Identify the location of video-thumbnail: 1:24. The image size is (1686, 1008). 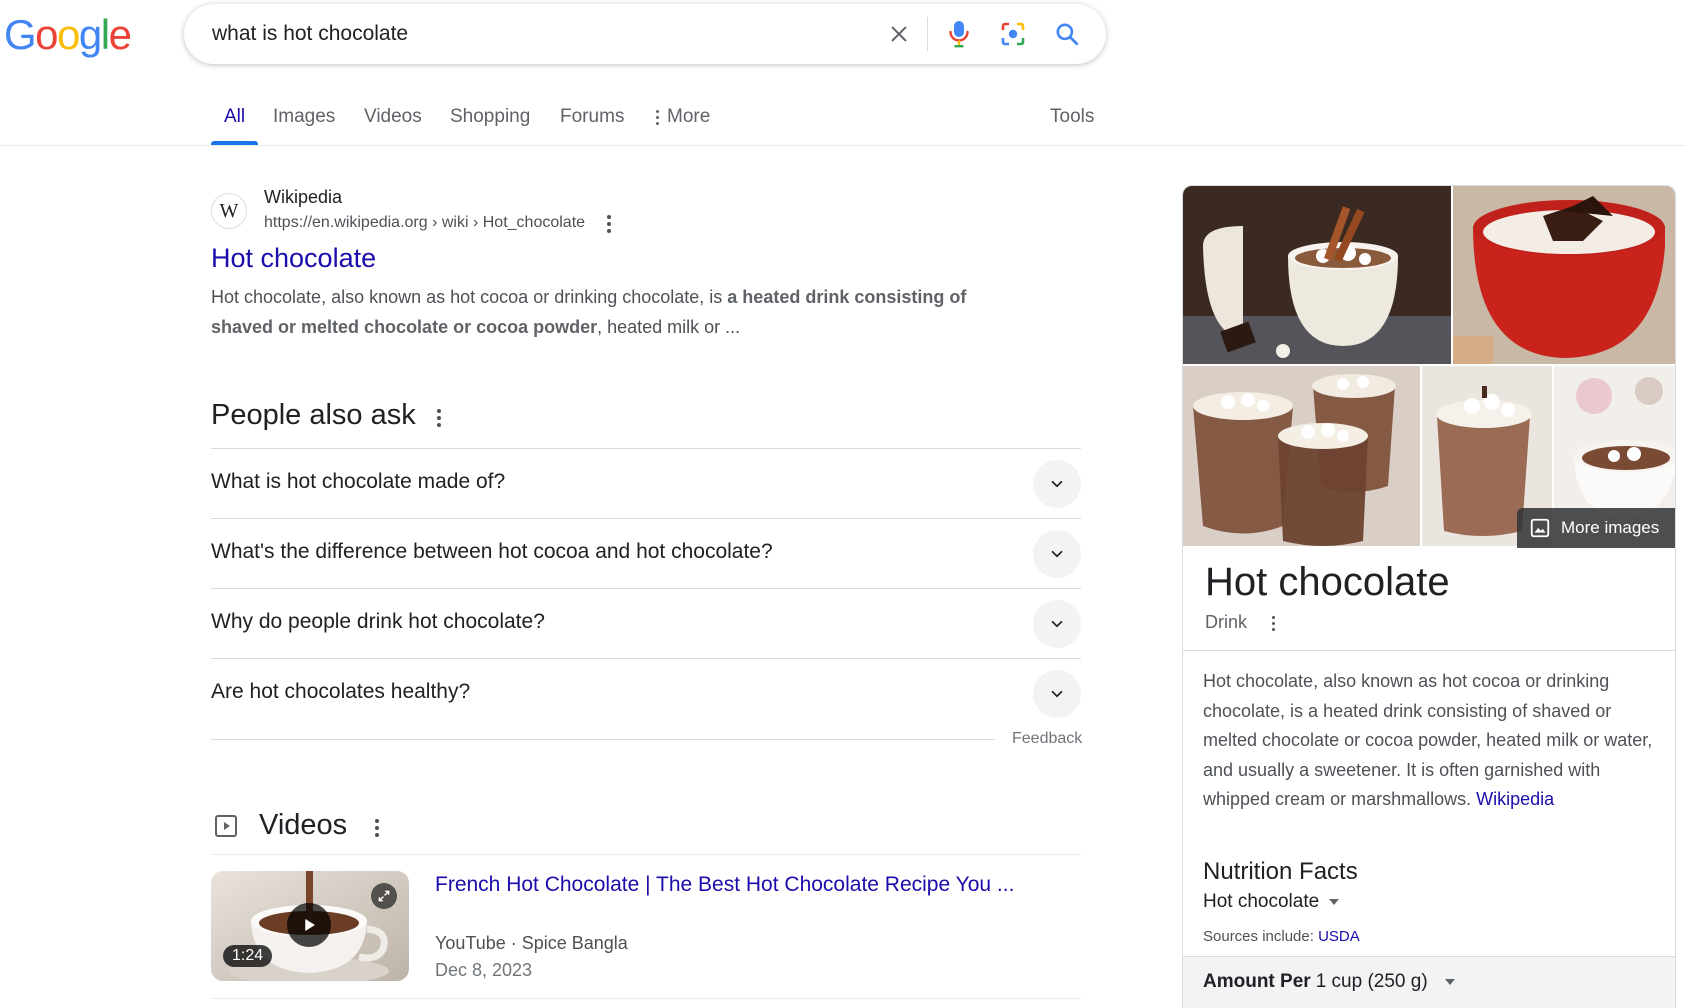
(310, 926).